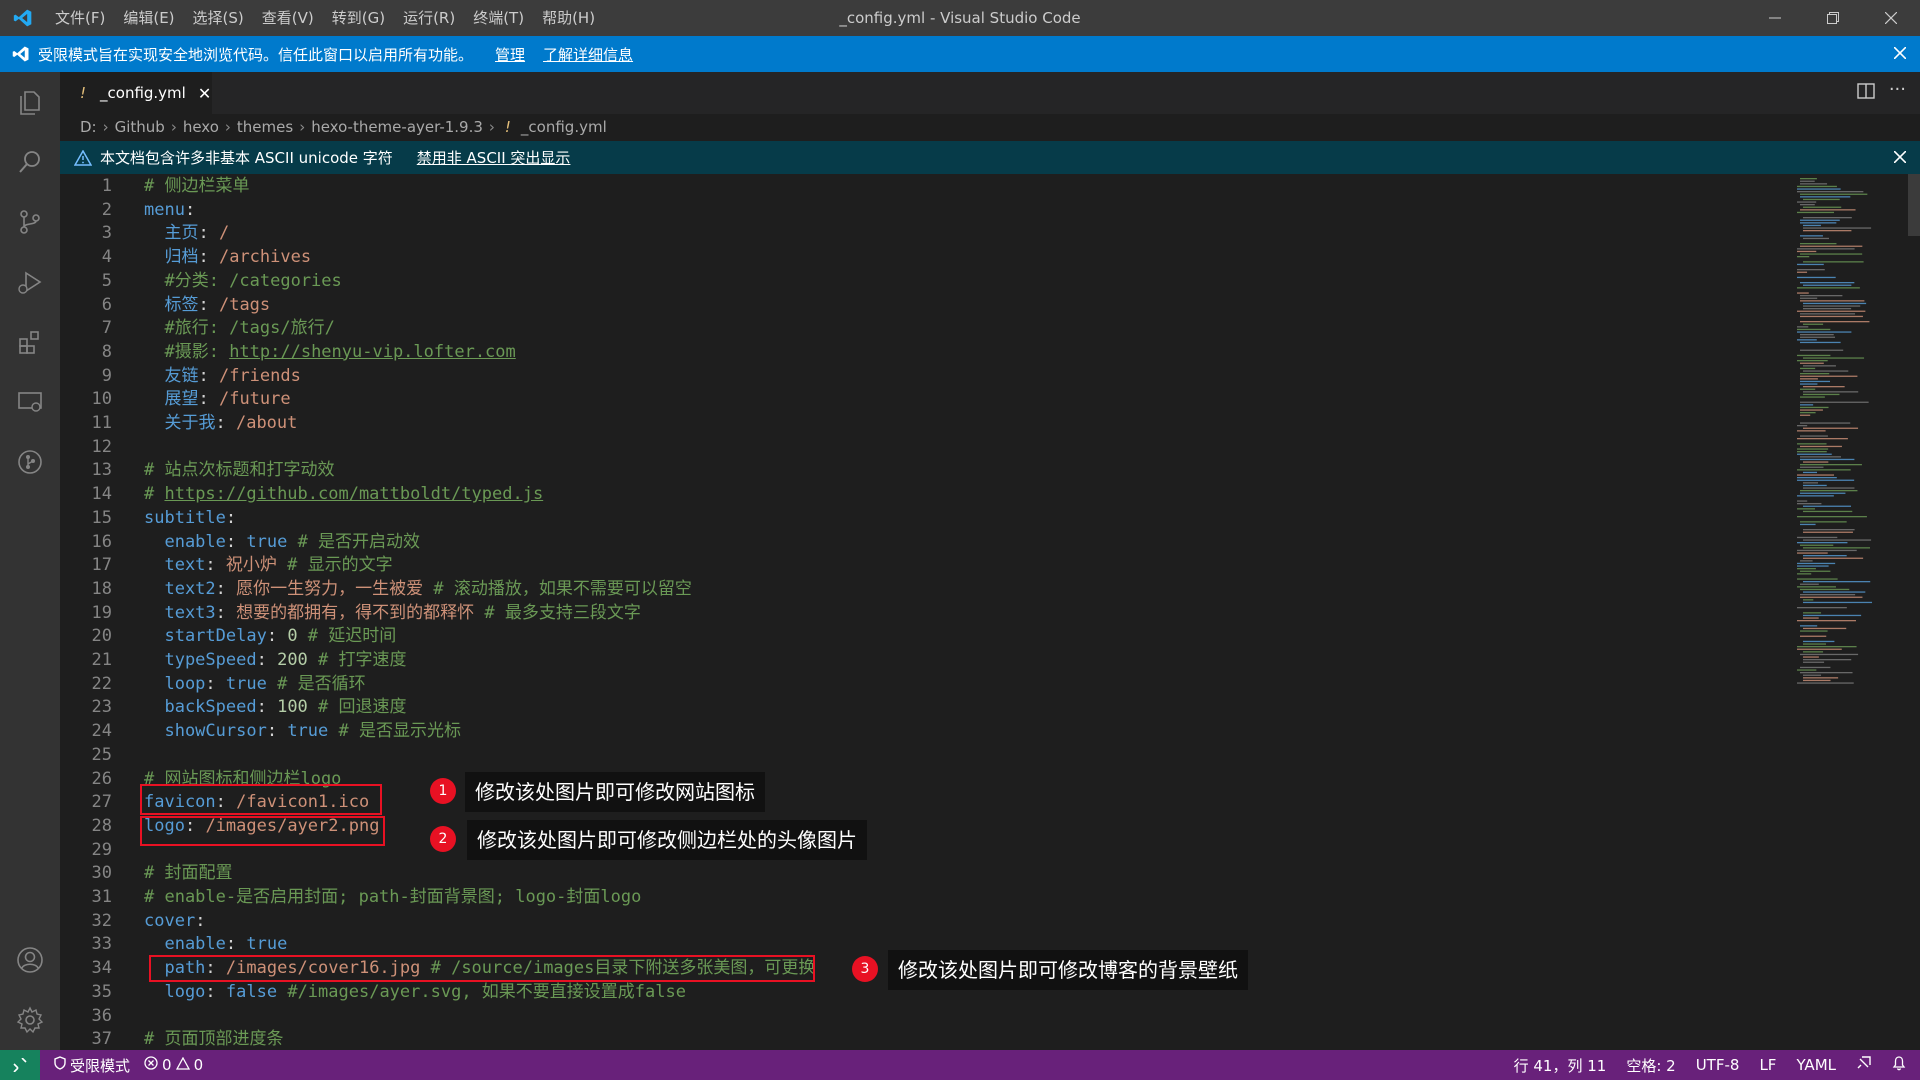 The height and width of the screenshot is (1080, 1920). What do you see at coordinates (30, 102) in the screenshot?
I see `explorer-icon` at bounding box center [30, 102].